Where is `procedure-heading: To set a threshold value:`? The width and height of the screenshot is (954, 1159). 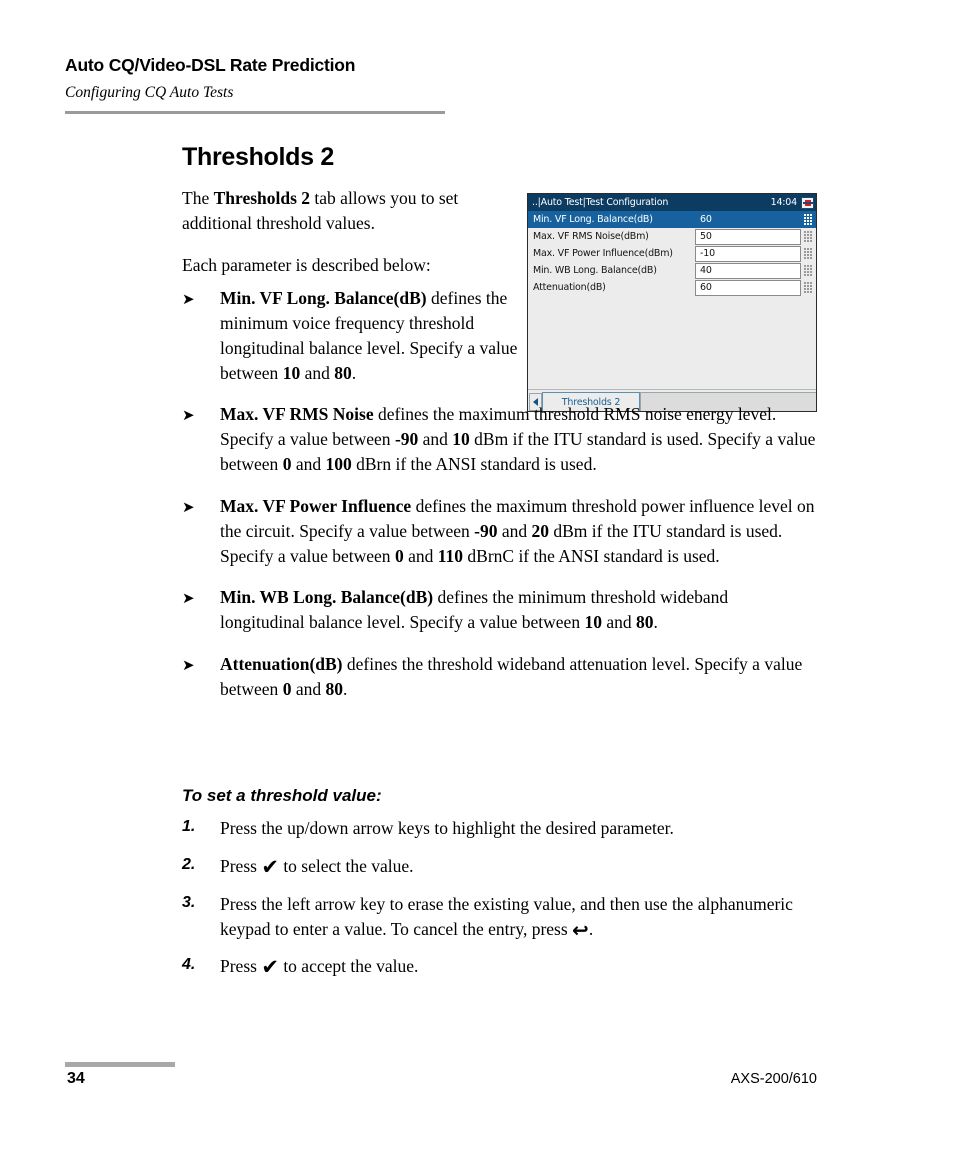 procedure-heading: To set a threshold value: is located at coordinates (282, 795).